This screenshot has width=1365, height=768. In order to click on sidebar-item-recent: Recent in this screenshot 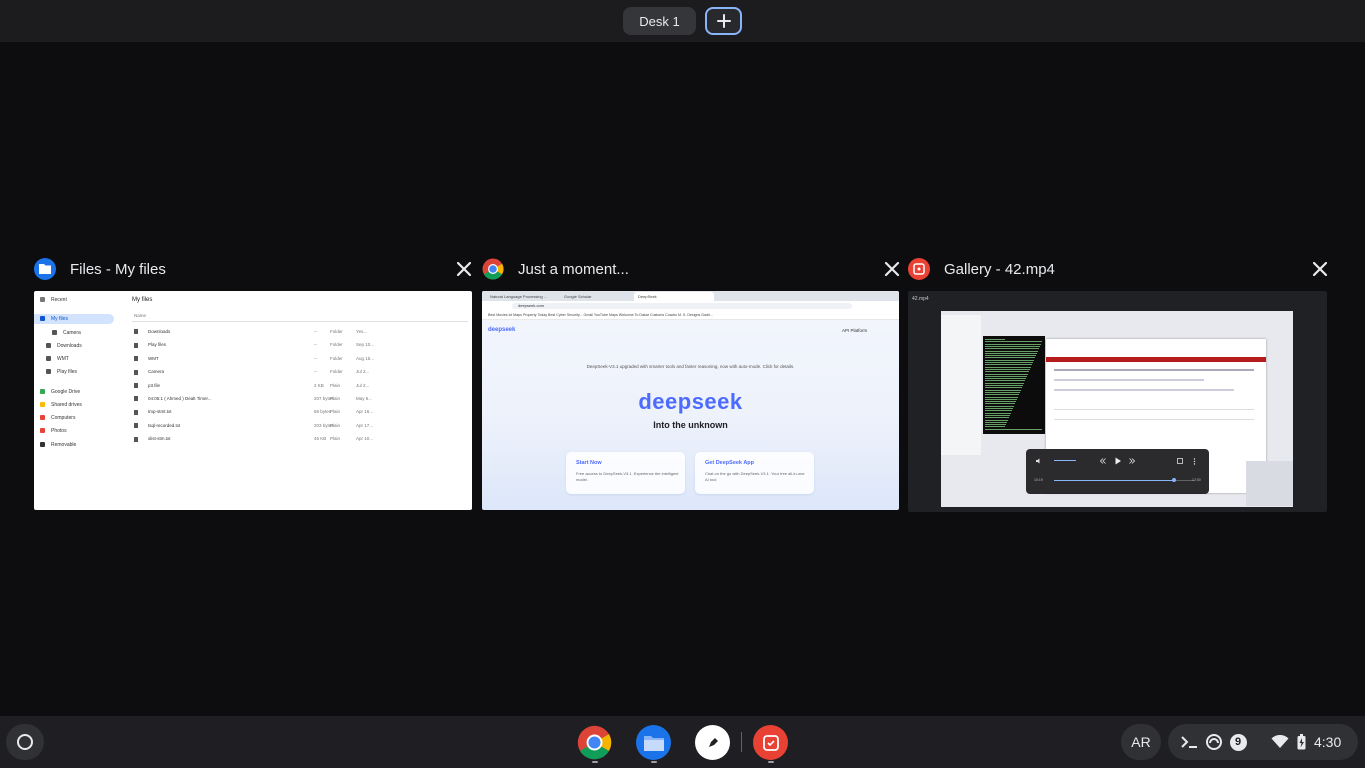, I will do `click(53, 300)`.